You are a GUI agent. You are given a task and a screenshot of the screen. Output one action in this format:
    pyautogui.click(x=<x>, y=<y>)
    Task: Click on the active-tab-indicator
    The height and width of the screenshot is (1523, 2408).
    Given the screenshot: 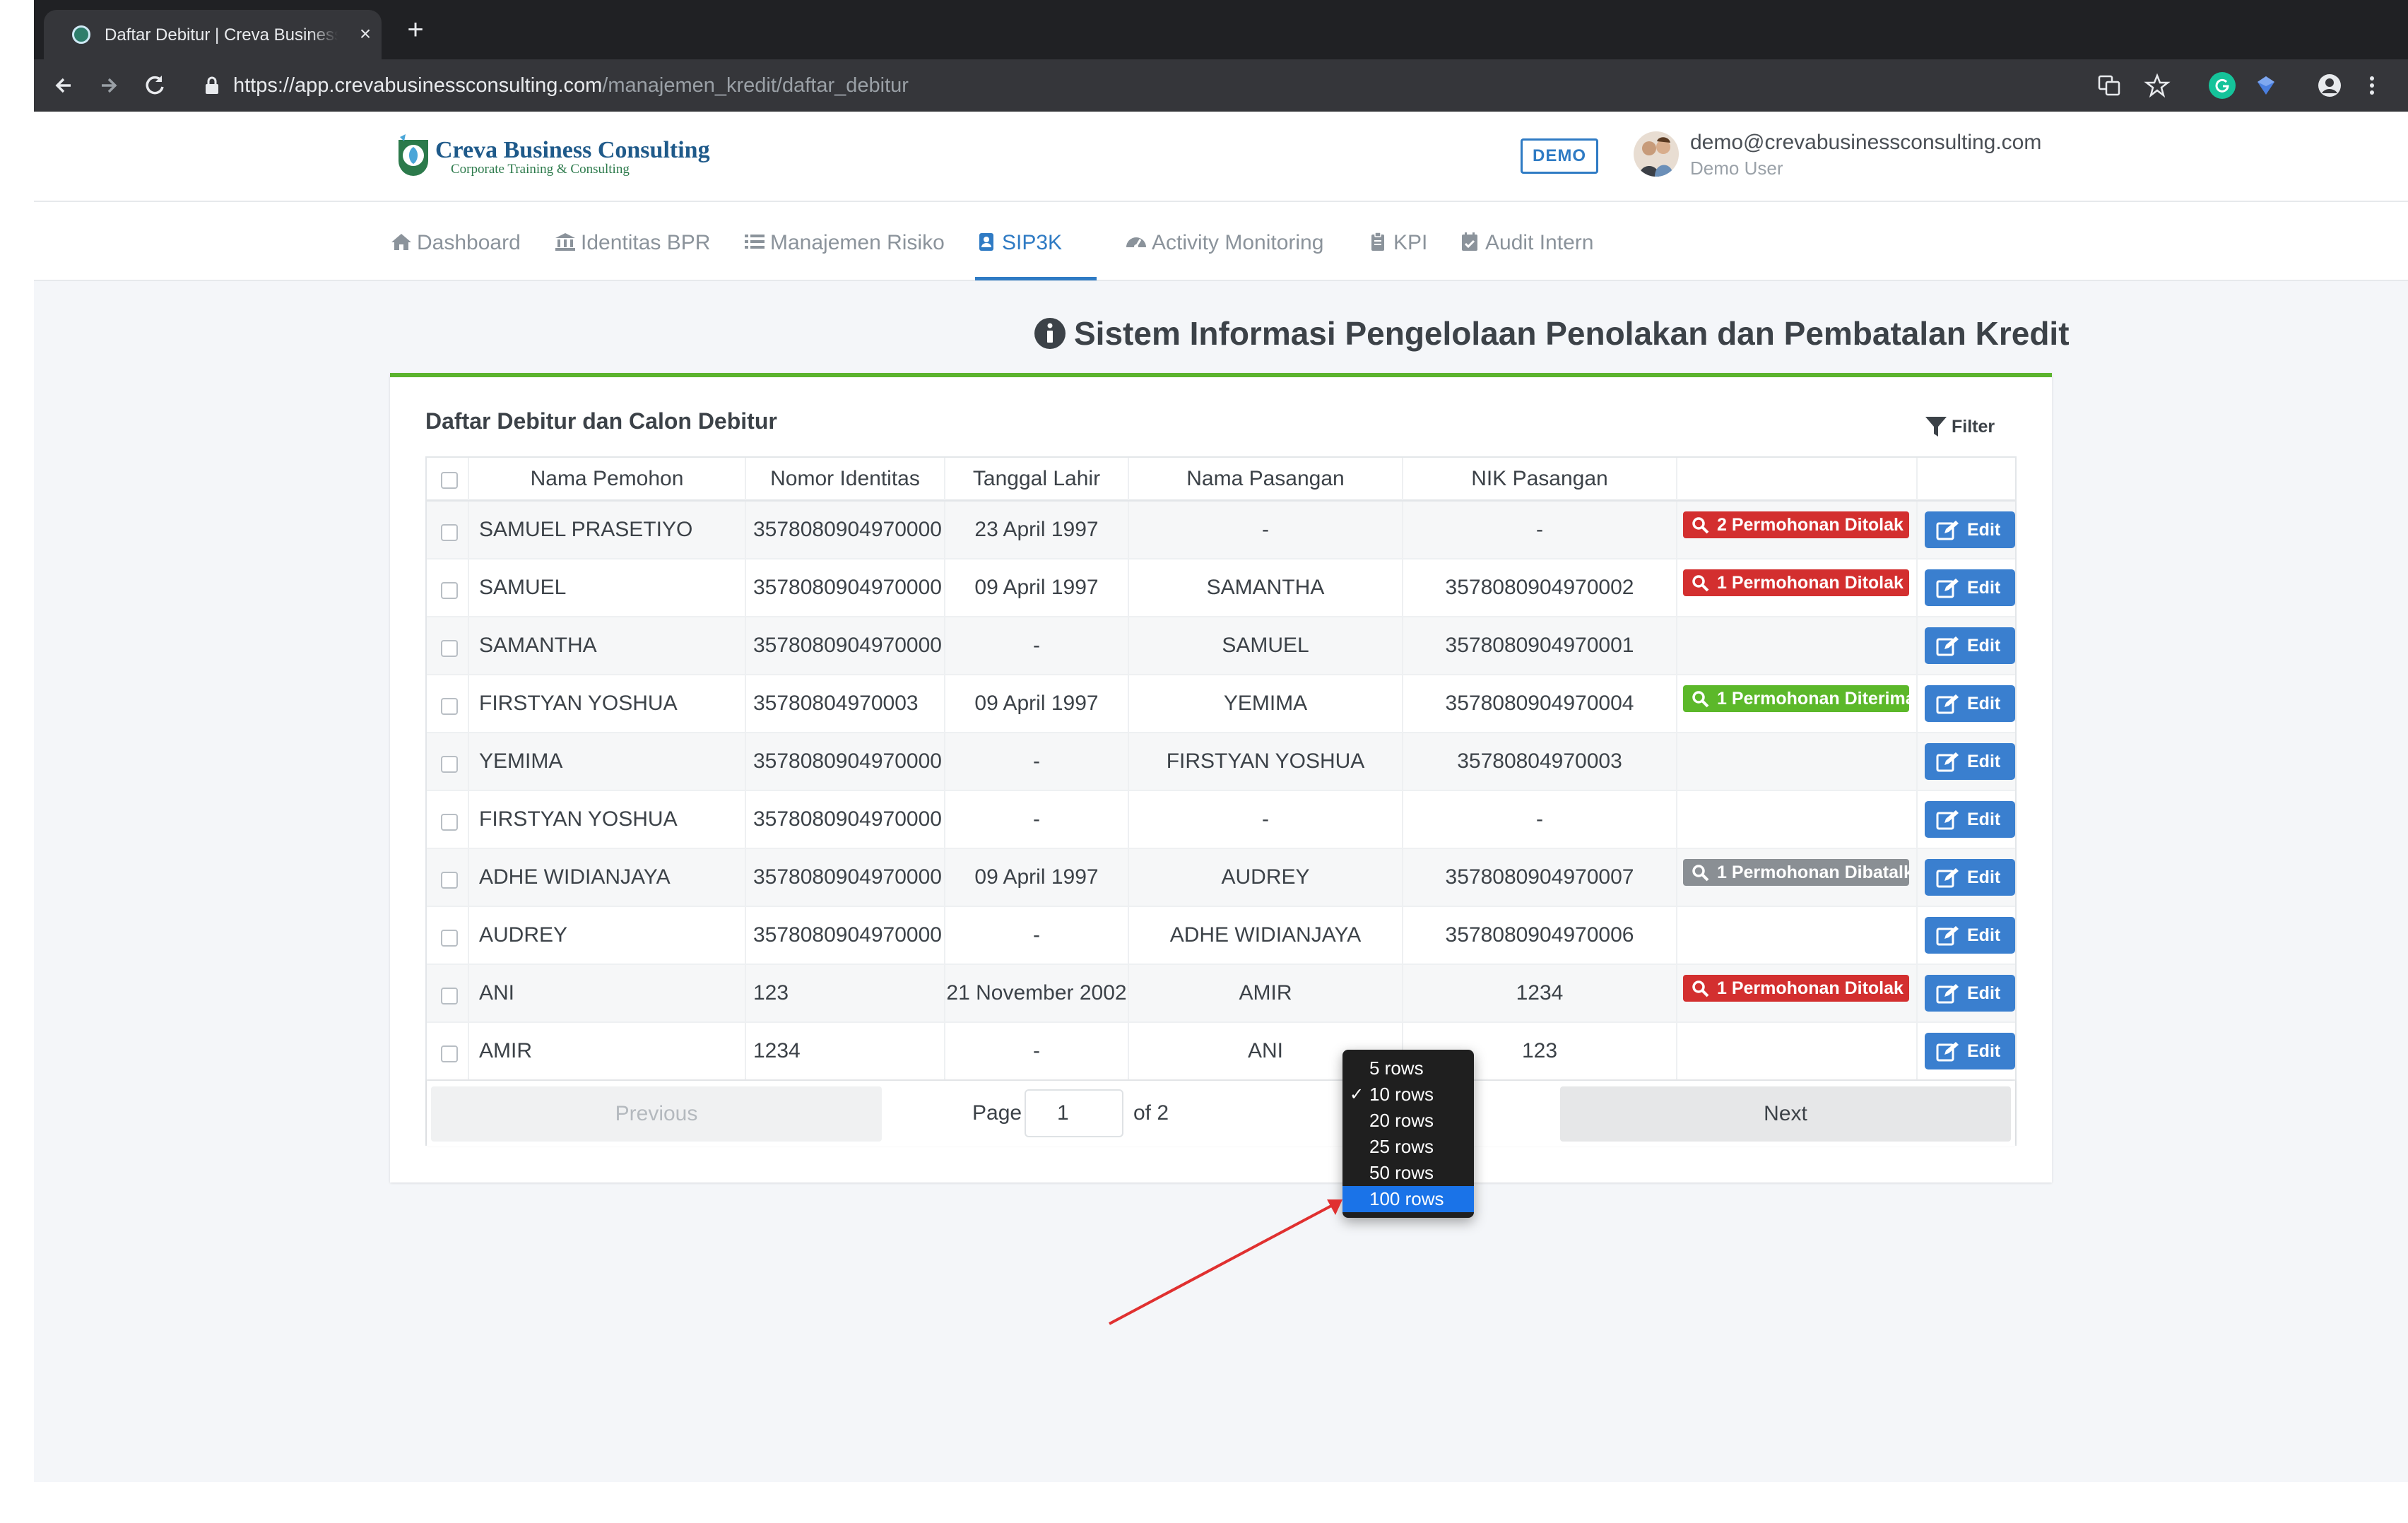 What is the action you would take?
    pyautogui.click(x=1036, y=278)
    